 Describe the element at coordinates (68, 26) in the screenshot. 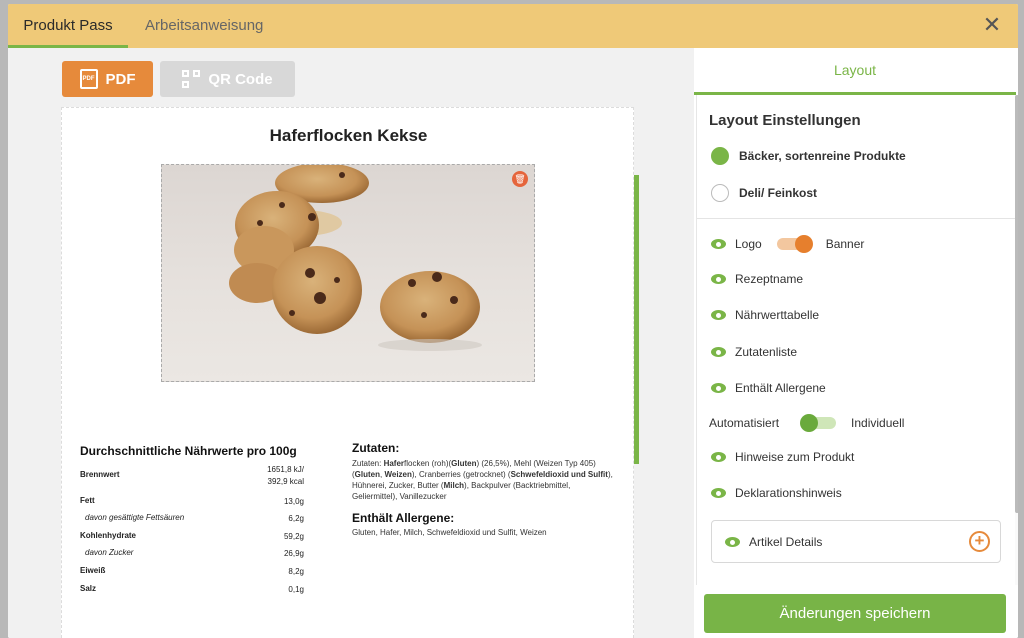

I see `tab-produkt-pass: Produkt Pass` at that location.